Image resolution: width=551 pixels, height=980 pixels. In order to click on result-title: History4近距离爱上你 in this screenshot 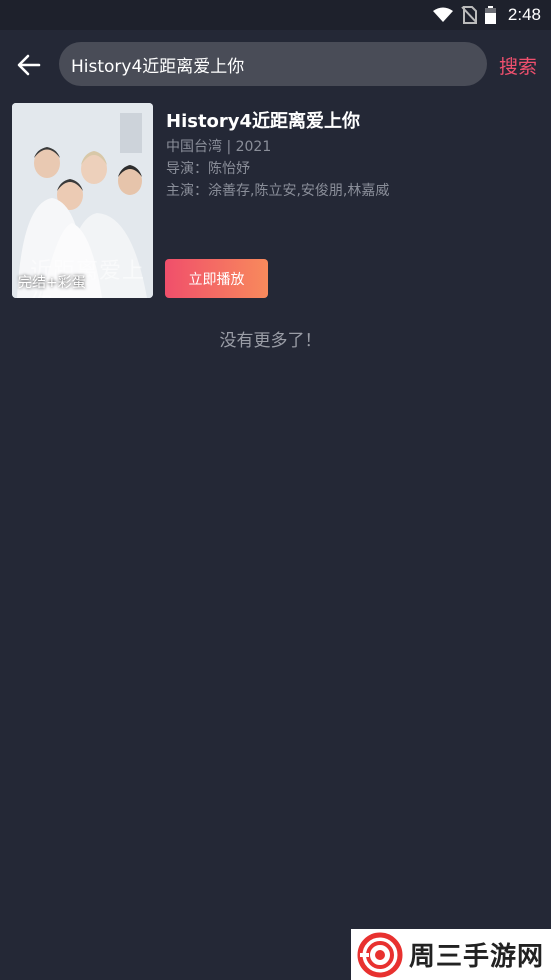, I will do `click(263, 121)`.